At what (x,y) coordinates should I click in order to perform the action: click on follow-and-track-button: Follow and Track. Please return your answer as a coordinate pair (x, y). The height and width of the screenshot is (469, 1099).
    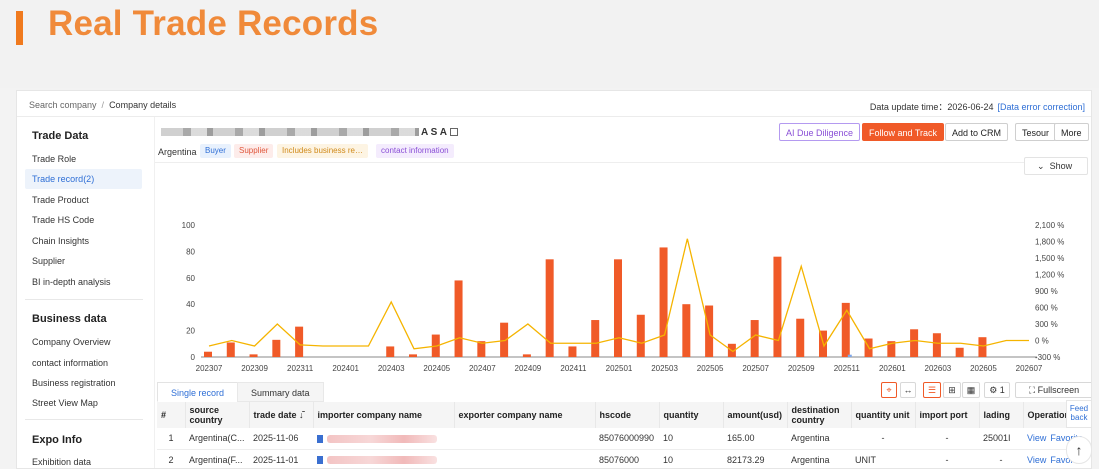
    Looking at the image, I should click on (903, 132).